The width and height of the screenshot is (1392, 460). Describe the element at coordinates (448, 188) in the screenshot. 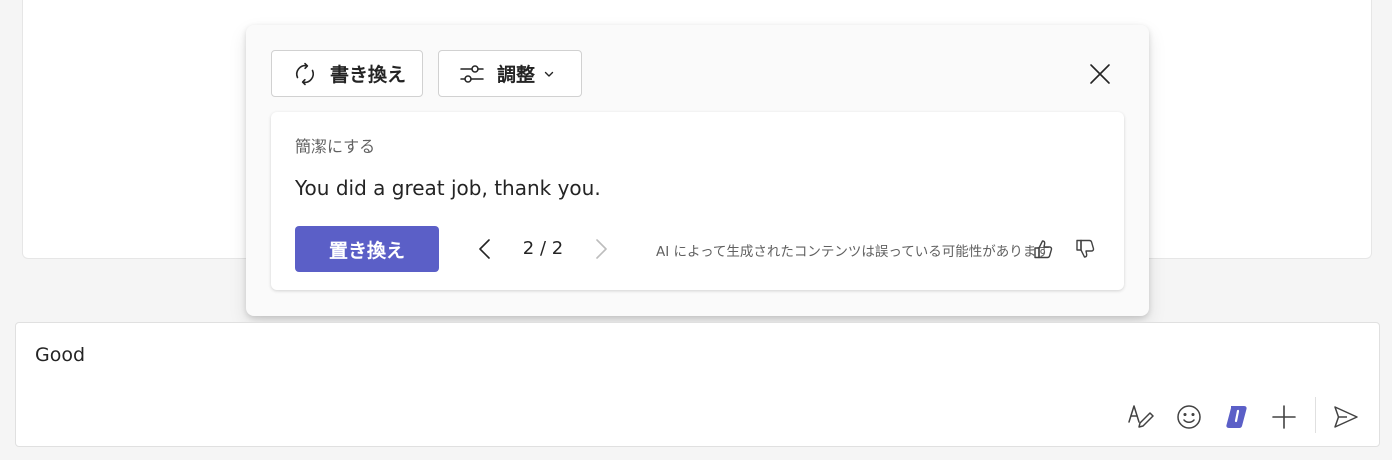

I see `suggestion-text: You did a great job, thank you.` at that location.